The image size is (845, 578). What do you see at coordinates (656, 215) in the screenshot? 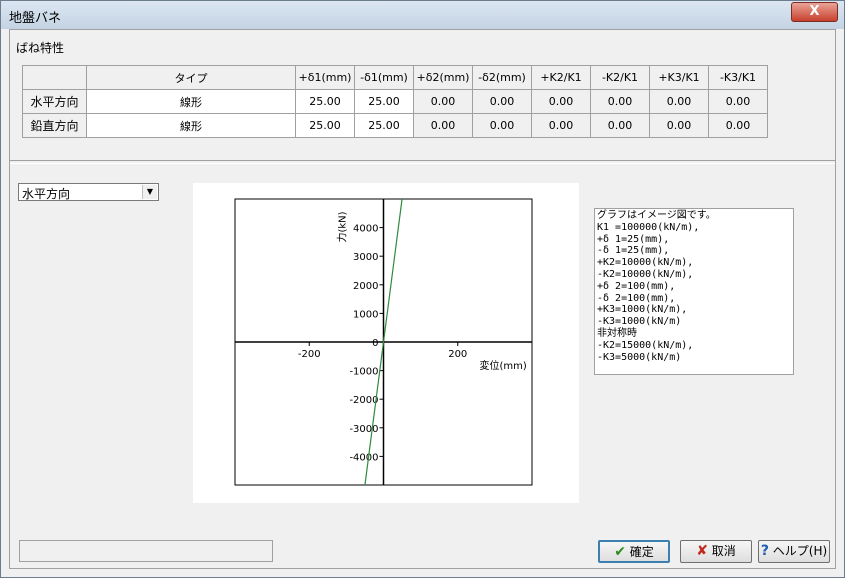
I see `note-line: グラフはイメージ図です。` at bounding box center [656, 215].